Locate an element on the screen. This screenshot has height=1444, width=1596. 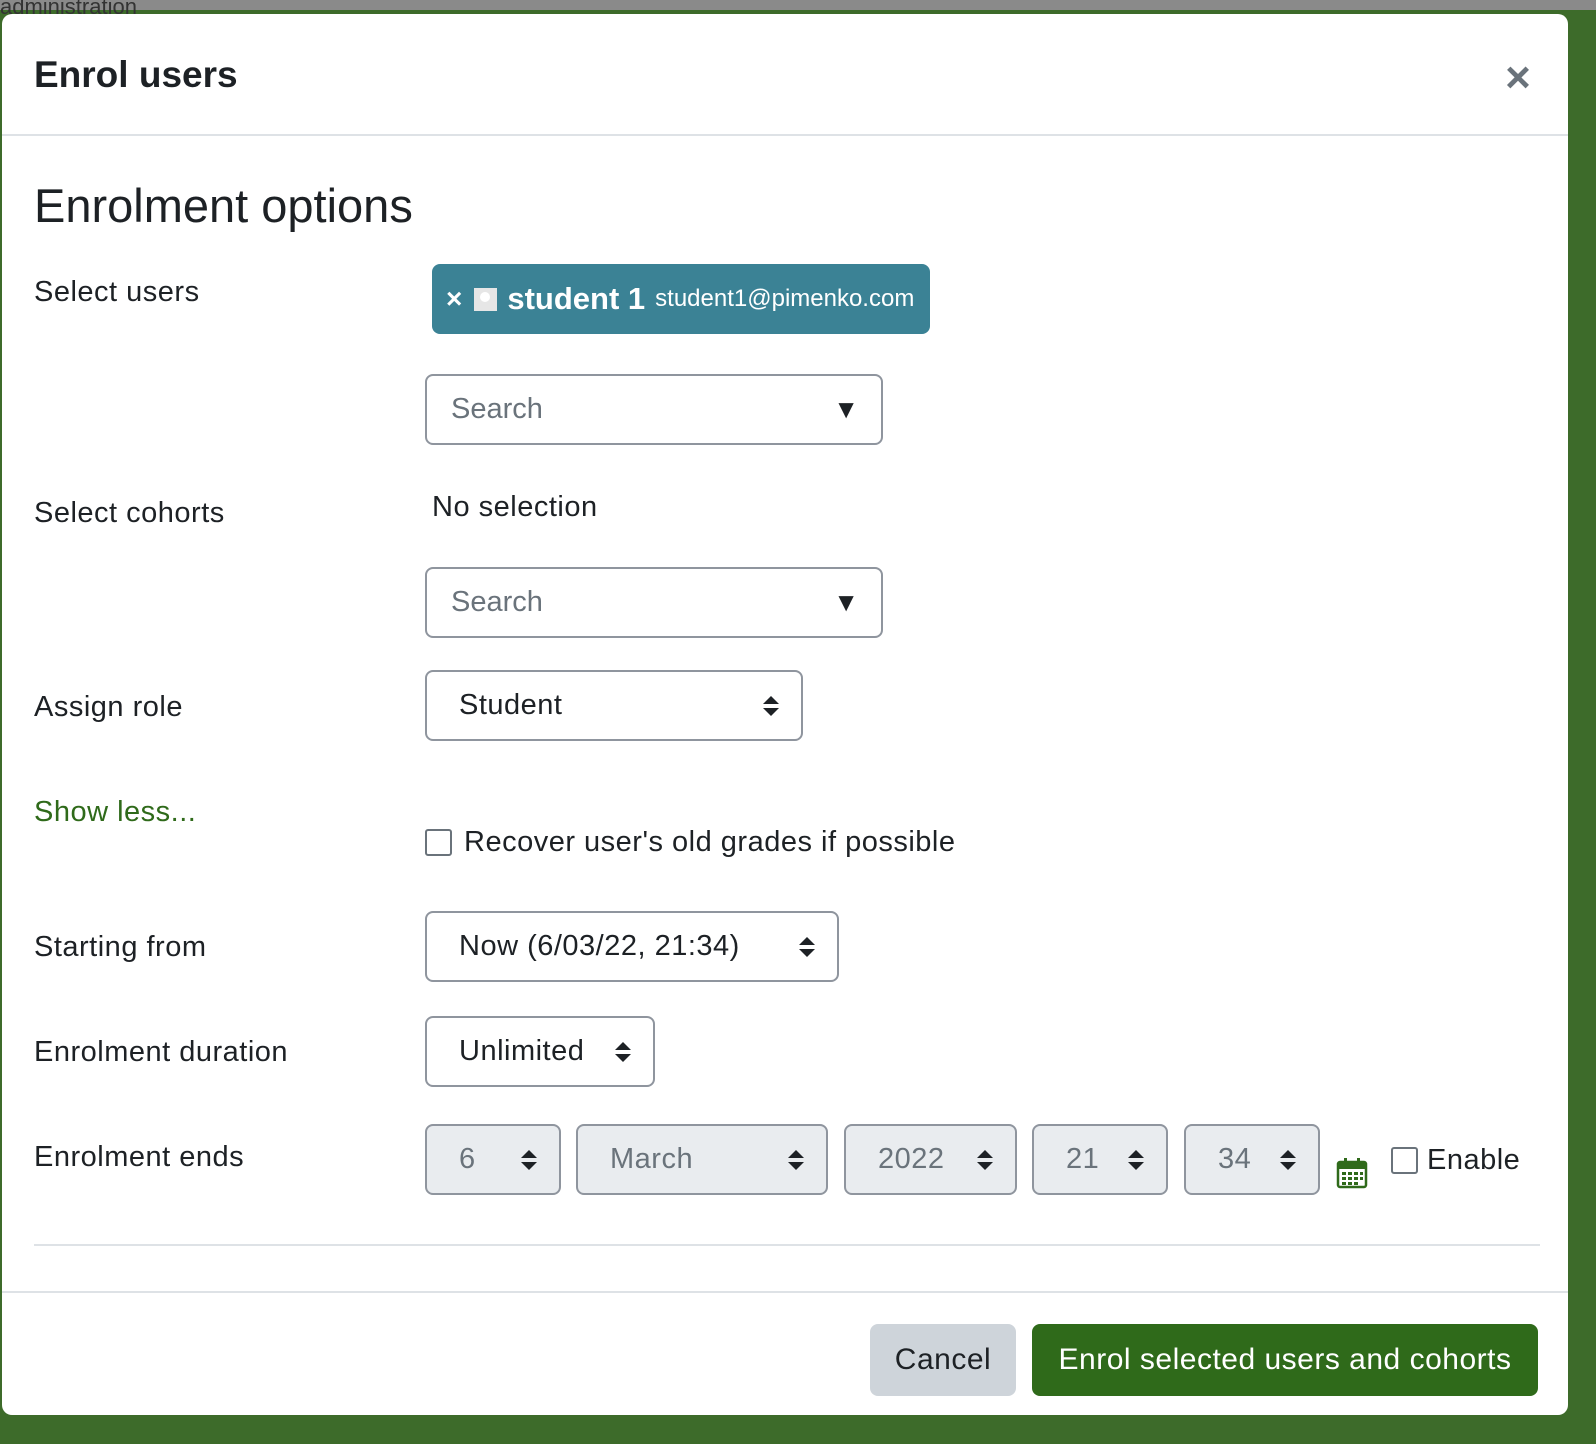
assign-role-select: Student is located at coordinates (614, 705).